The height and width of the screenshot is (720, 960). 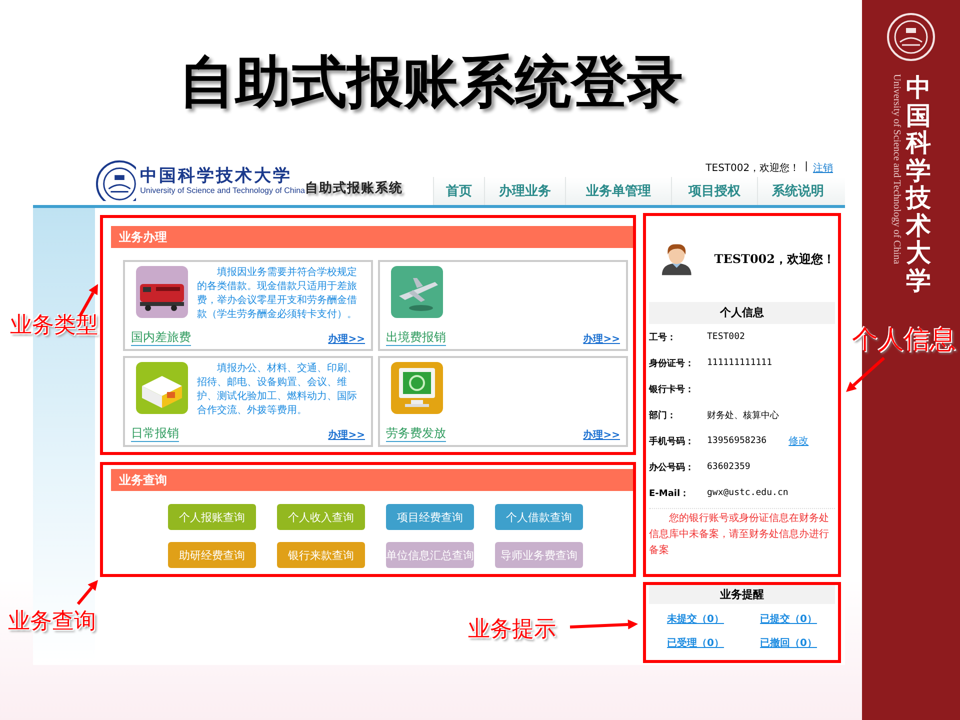 What do you see at coordinates (416, 434) in the screenshot?
I see `service-title-link: 劳务费发放` at bounding box center [416, 434].